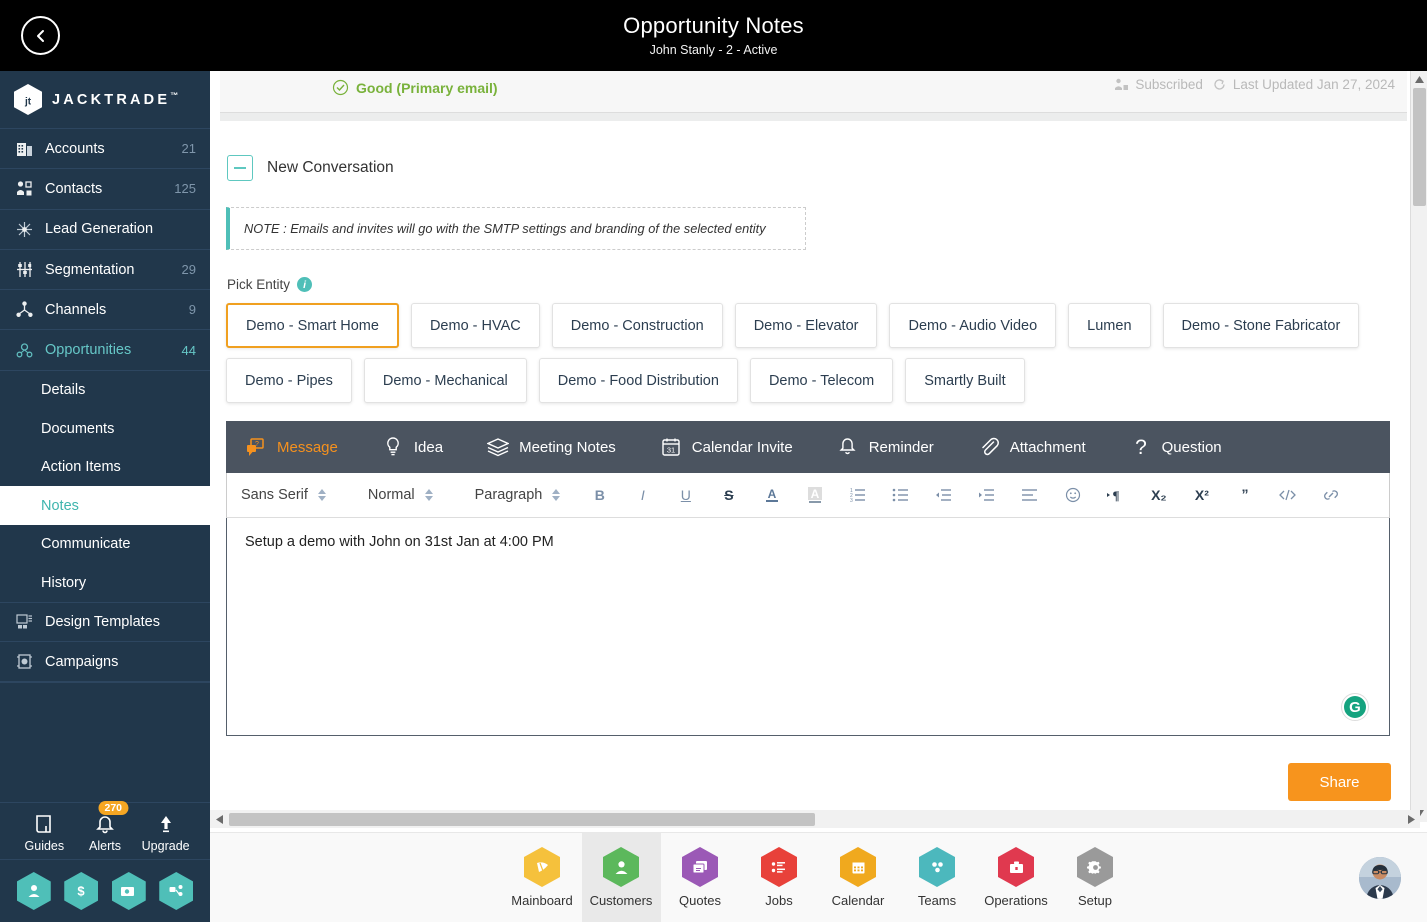 This screenshot has width=1427, height=922. Describe the element at coordinates (289, 380) in the screenshot. I see `entity-option: Demo - Pipes` at that location.